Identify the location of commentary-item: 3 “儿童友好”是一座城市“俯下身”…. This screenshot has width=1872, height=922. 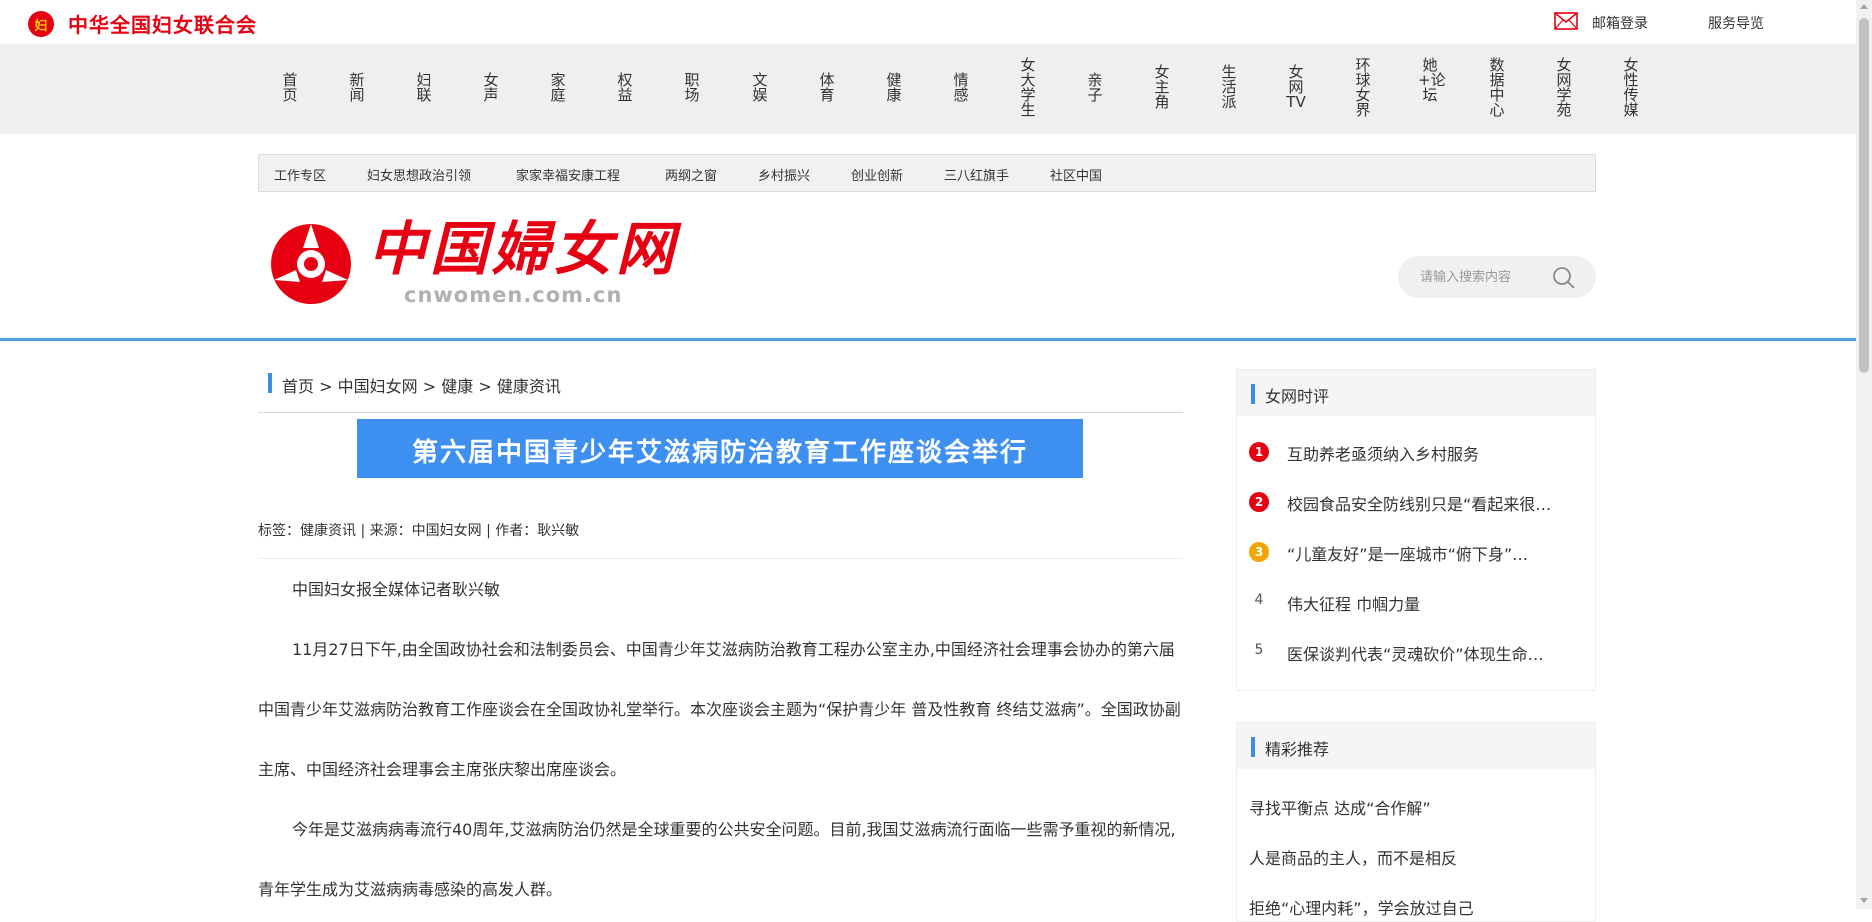
(1419, 552).